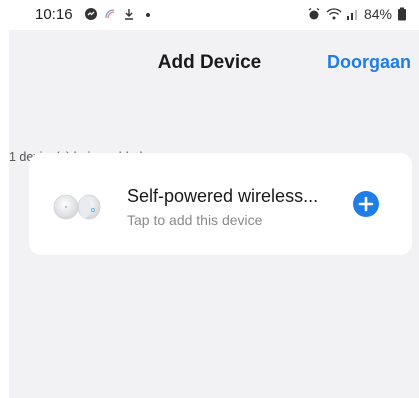  I want to click on device-hint: Tap to add this device, so click(195, 220).